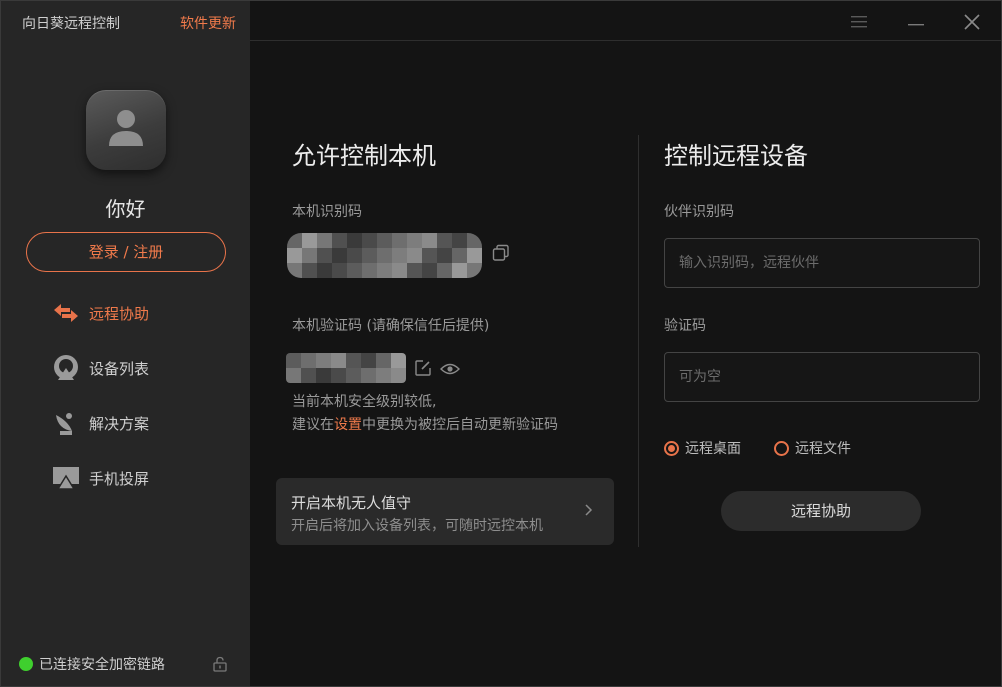 The height and width of the screenshot is (687, 1002). Describe the element at coordinates (348, 425) in the screenshot. I see `settings-link: 设置` at that location.